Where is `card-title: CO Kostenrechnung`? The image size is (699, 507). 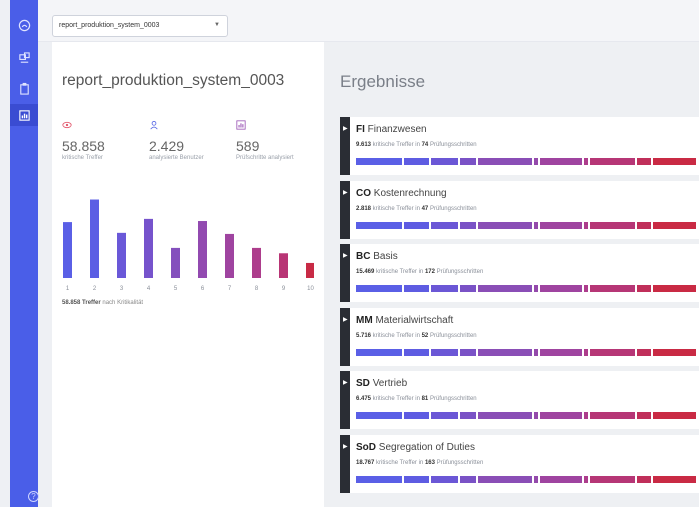
card-title: CO Kostenrechnung is located at coordinates (401, 193).